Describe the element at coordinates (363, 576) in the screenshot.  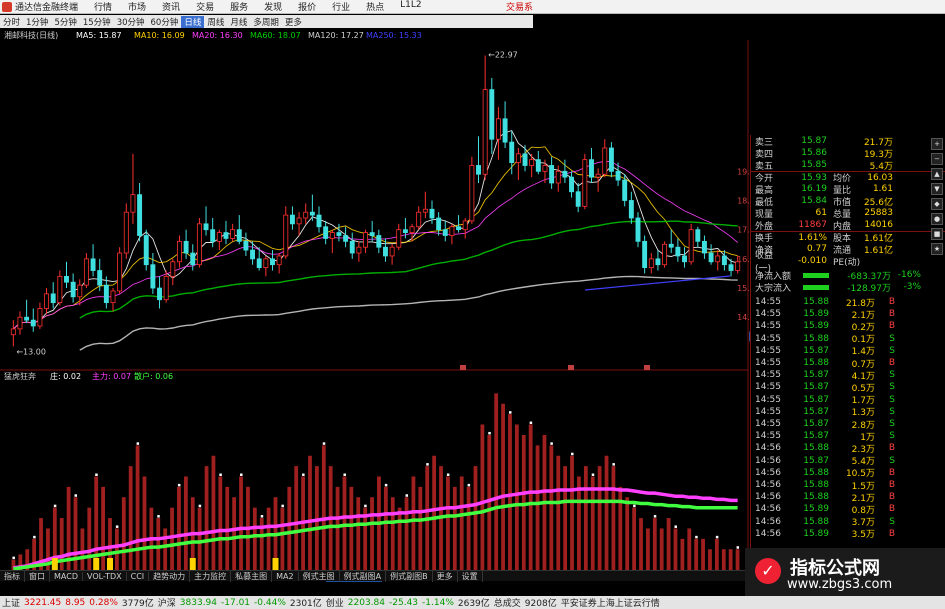
I see `indicator-tab: 例式副图A` at that location.